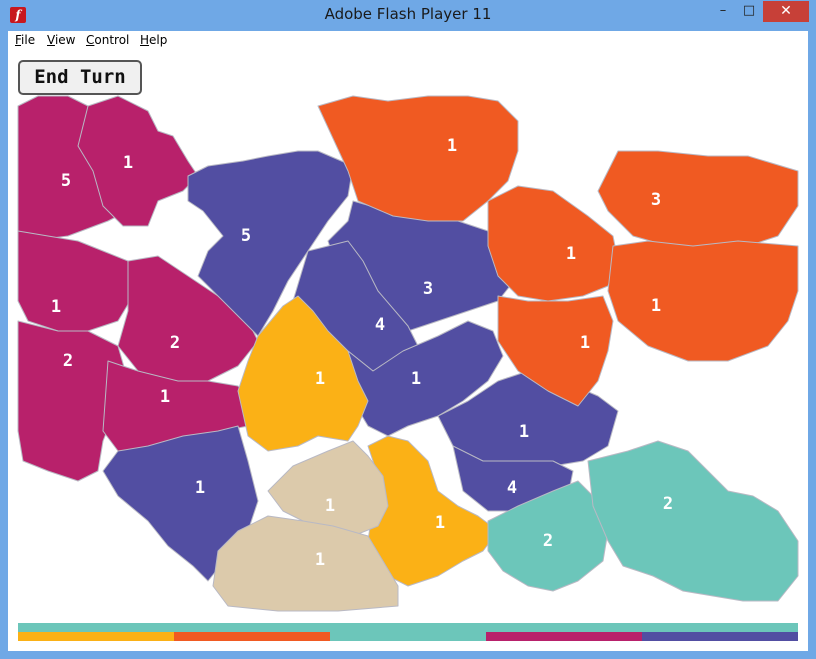  Describe the element at coordinates (408, 41) in the screenshot. I see `menu-bar: File View Control Help` at that location.